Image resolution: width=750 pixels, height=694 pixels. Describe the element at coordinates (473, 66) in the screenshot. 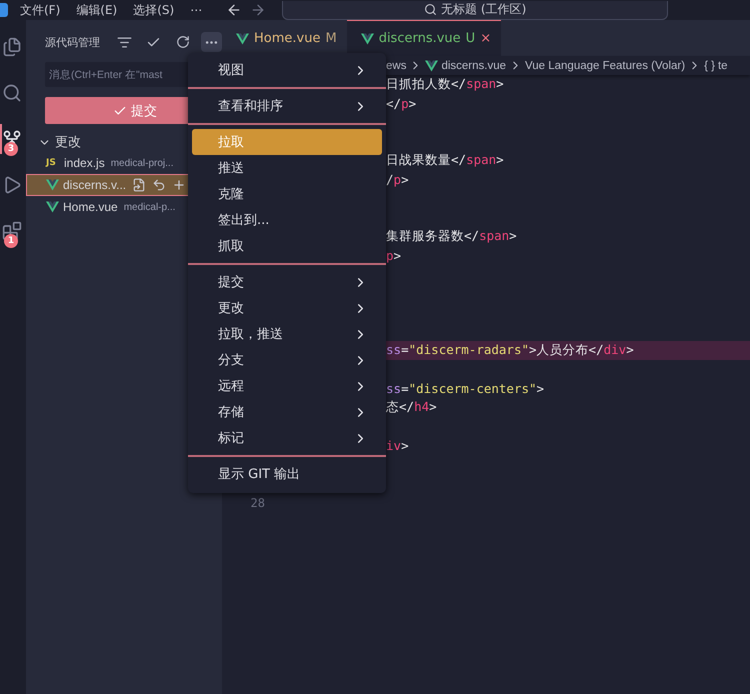

I see `breadcrumb: discerns.vue` at that location.